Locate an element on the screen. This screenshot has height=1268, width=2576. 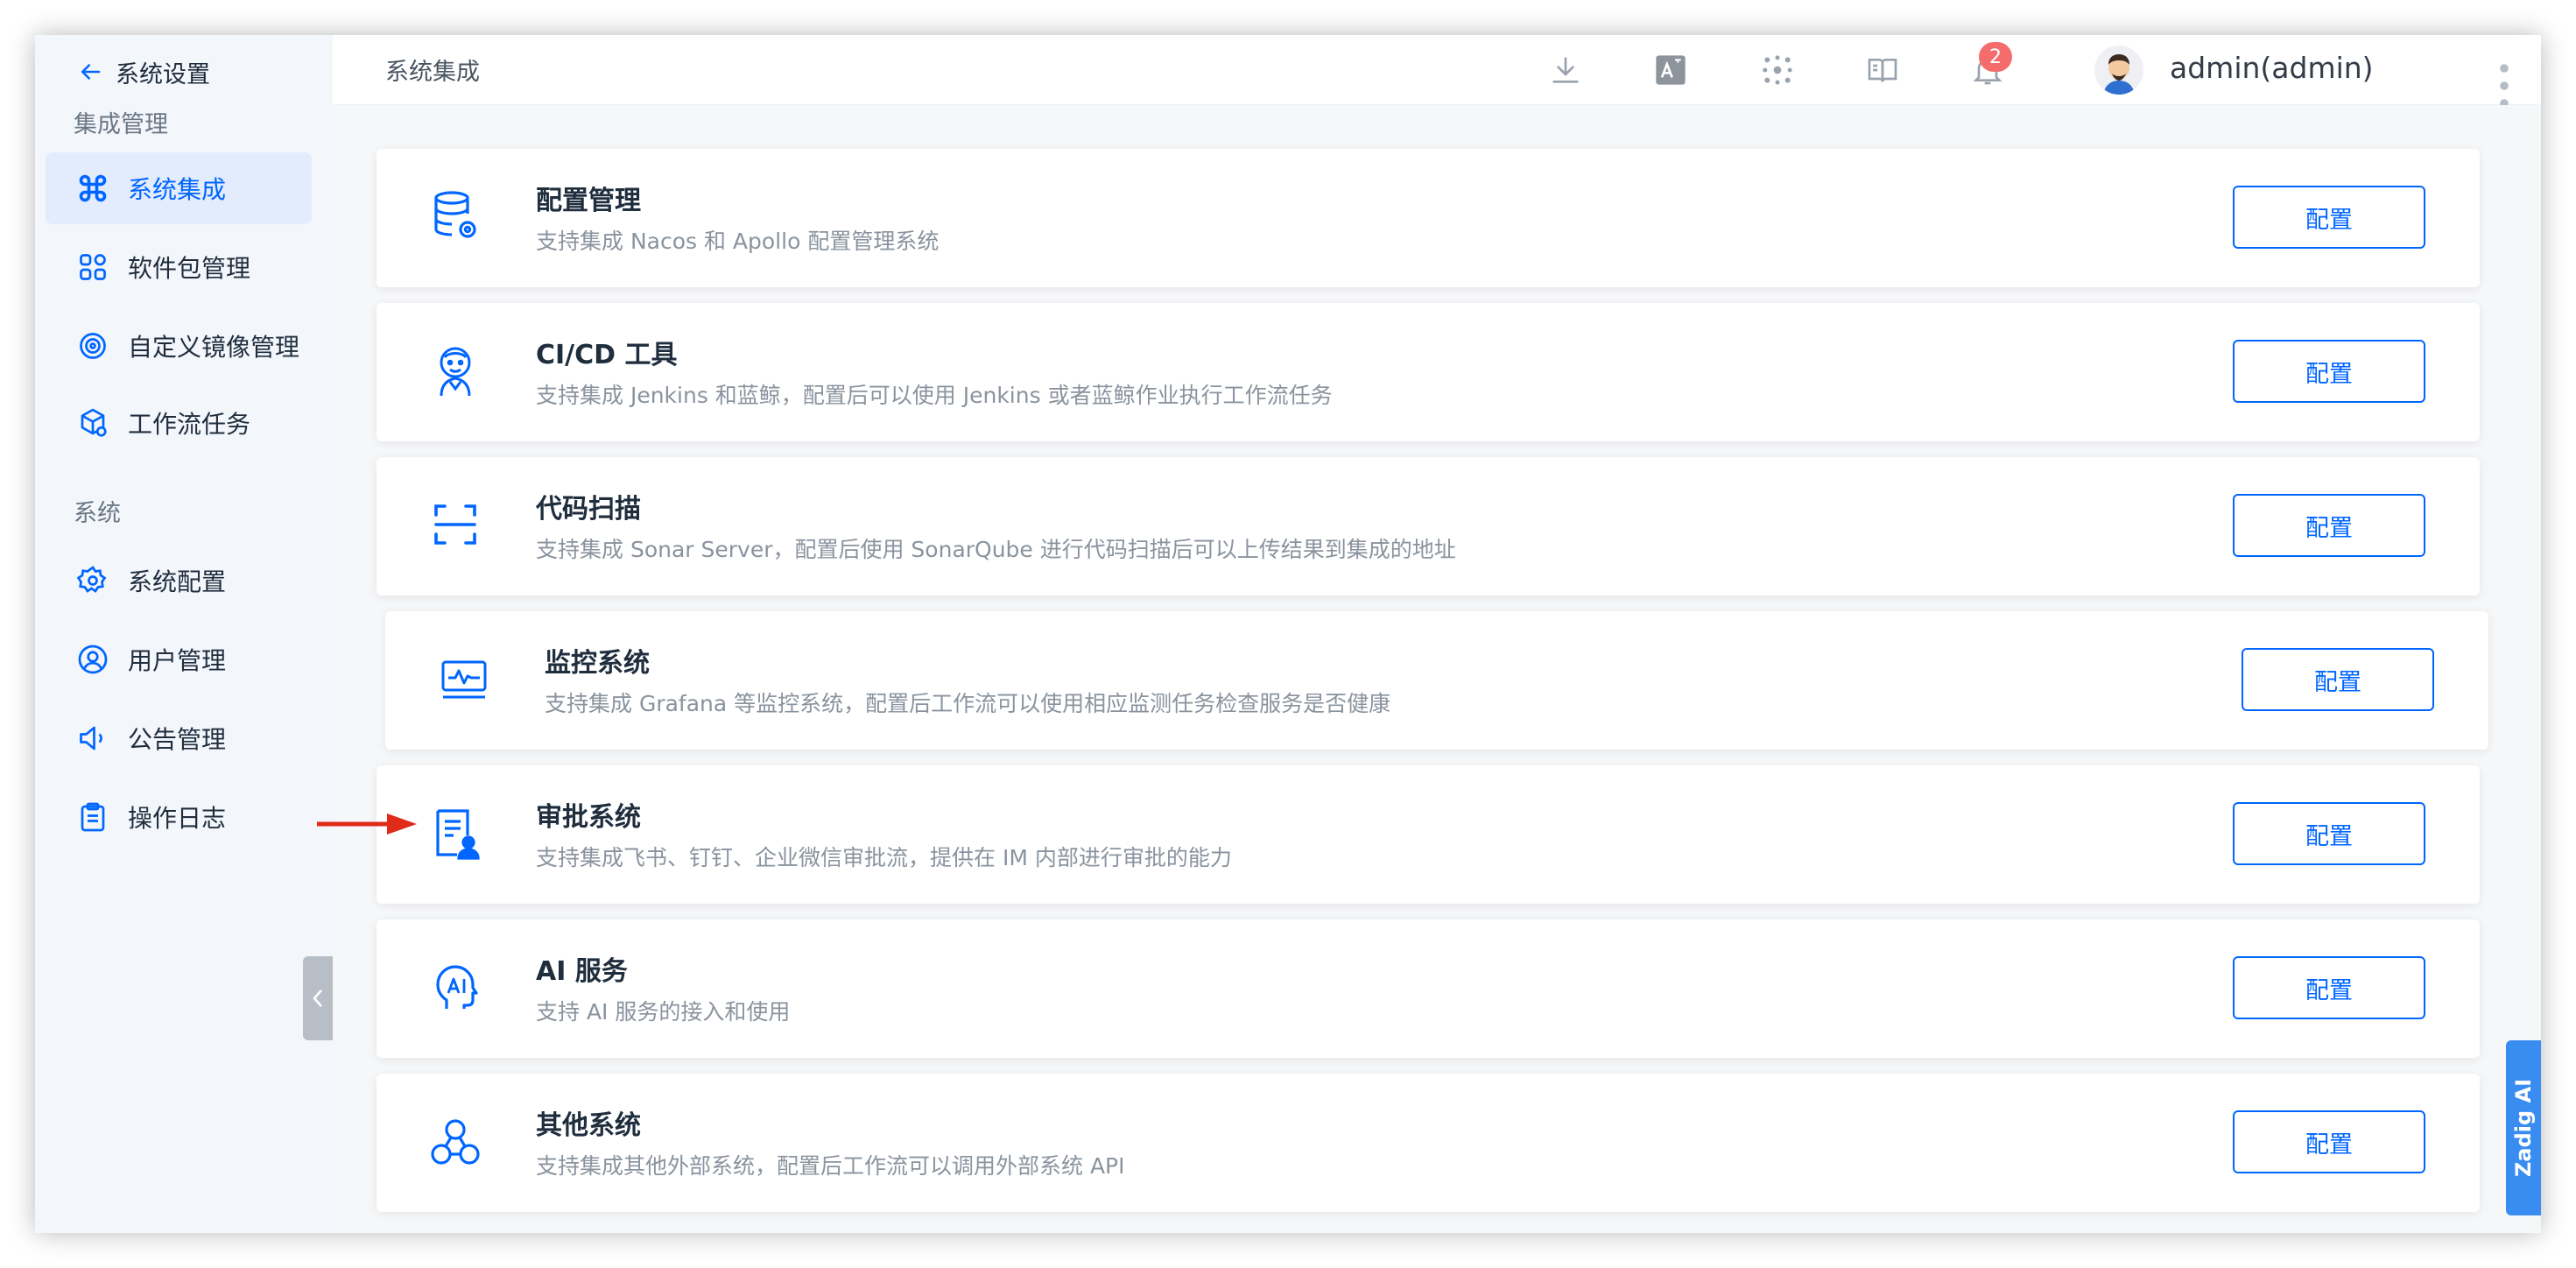
username: admin(admin) is located at coordinates (2272, 68).